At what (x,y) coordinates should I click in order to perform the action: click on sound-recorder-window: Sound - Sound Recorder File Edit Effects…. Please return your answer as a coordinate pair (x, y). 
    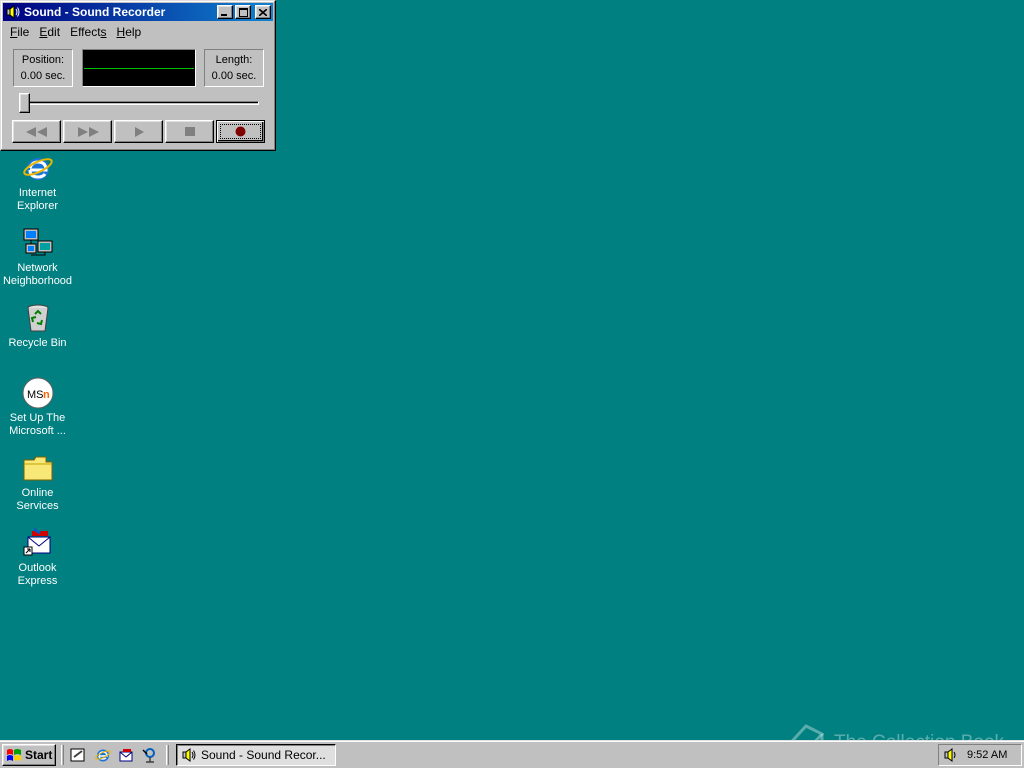
    Looking at the image, I should click on (138, 75).